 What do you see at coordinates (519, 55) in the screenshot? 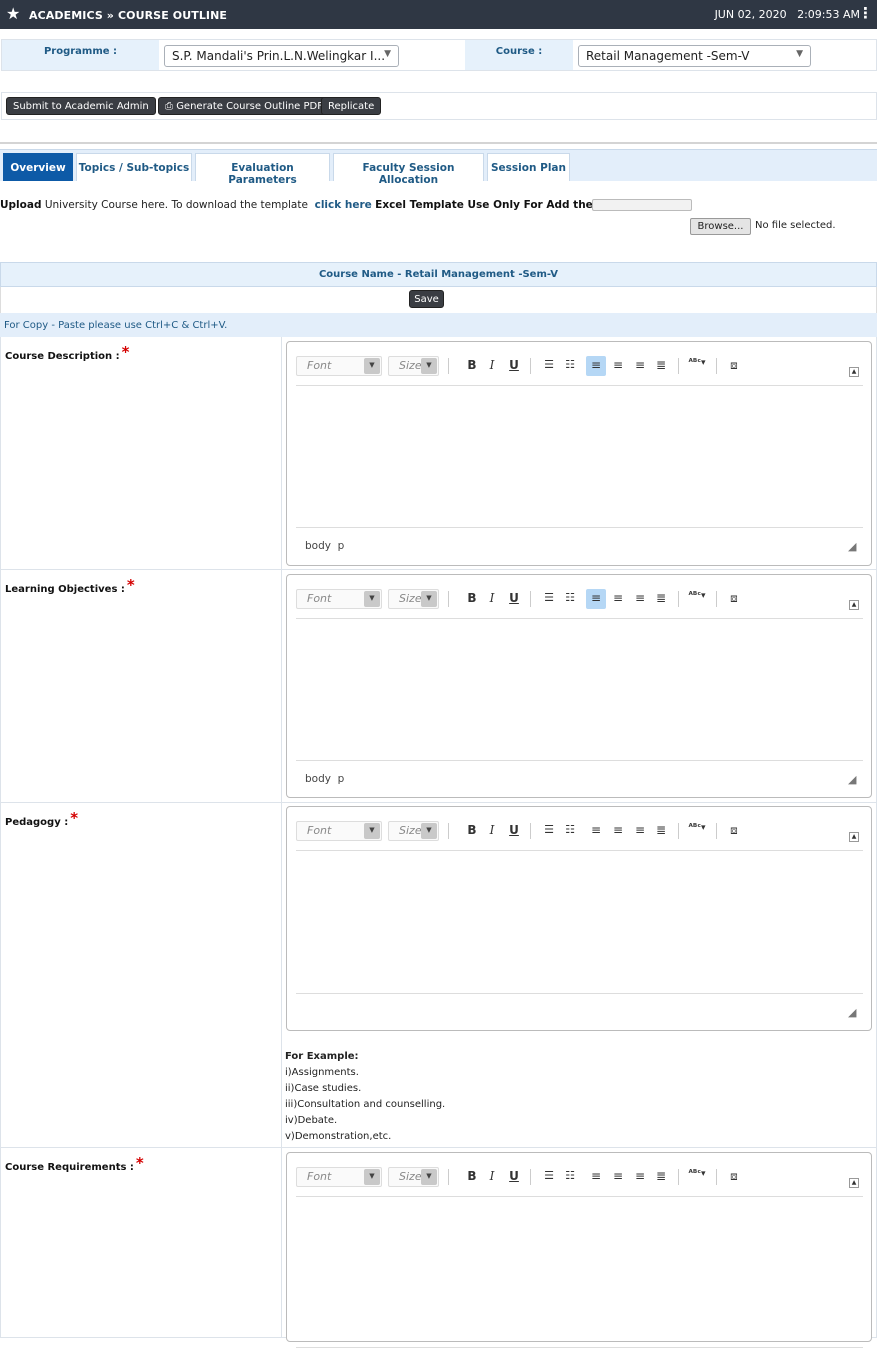
I see `course-label: Course :` at bounding box center [519, 55].